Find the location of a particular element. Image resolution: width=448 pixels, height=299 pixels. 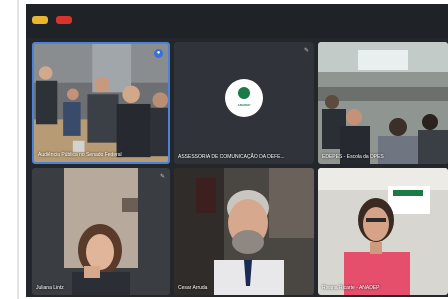

cesar-video is located at coordinates (244, 231).